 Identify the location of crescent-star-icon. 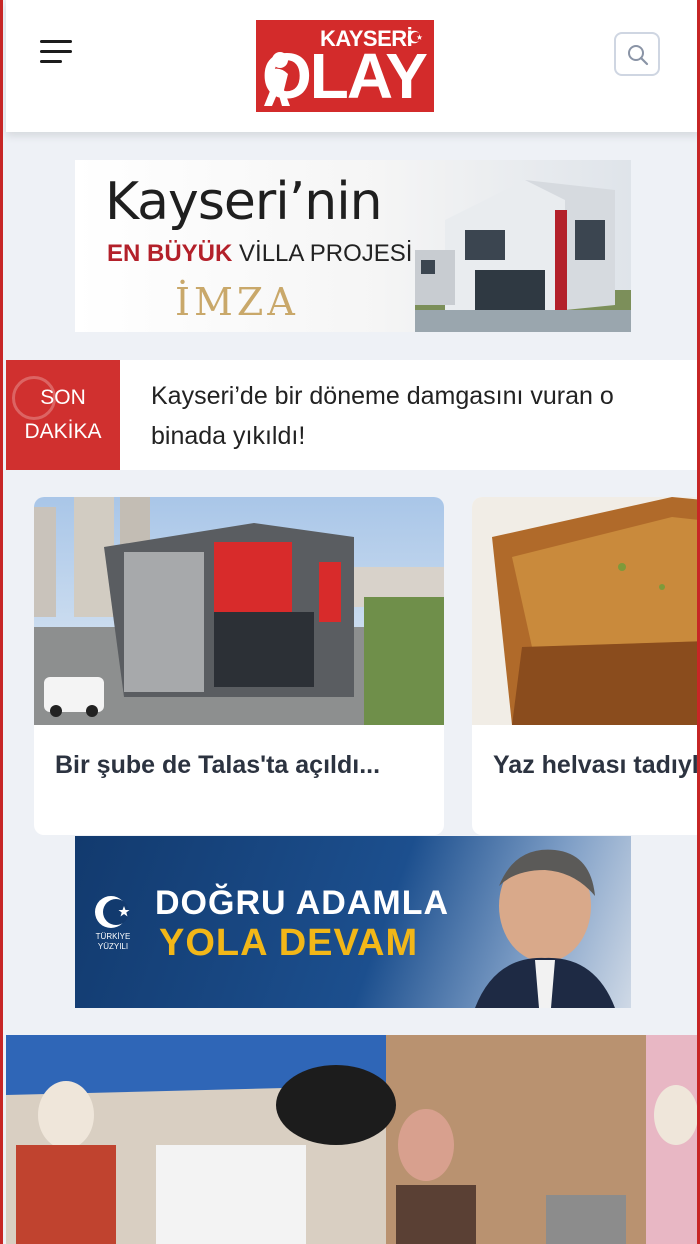
(112, 912).